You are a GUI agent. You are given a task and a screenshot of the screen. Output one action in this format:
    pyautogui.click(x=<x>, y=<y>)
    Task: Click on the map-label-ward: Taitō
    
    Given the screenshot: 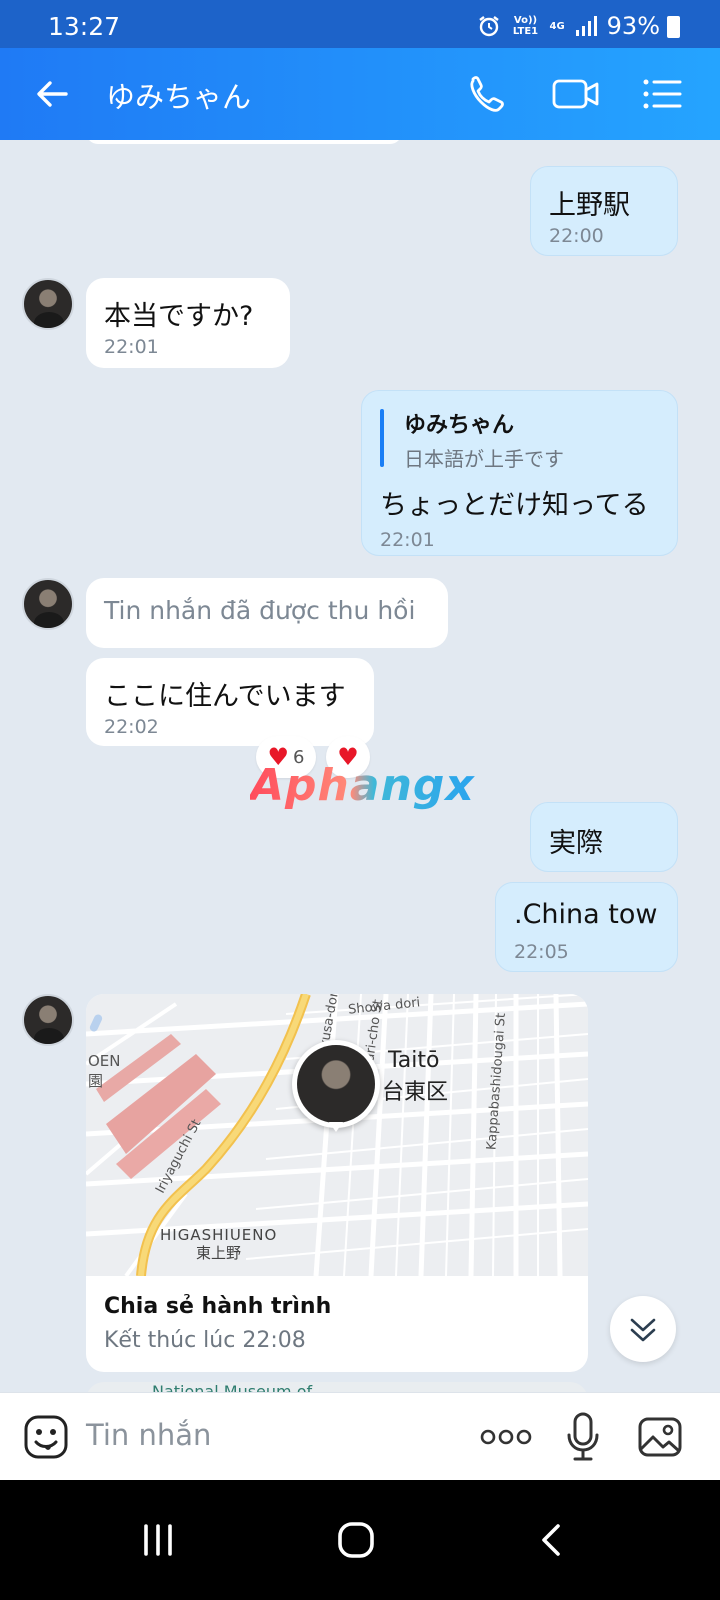 What is the action you would take?
    pyautogui.click(x=414, y=1060)
    